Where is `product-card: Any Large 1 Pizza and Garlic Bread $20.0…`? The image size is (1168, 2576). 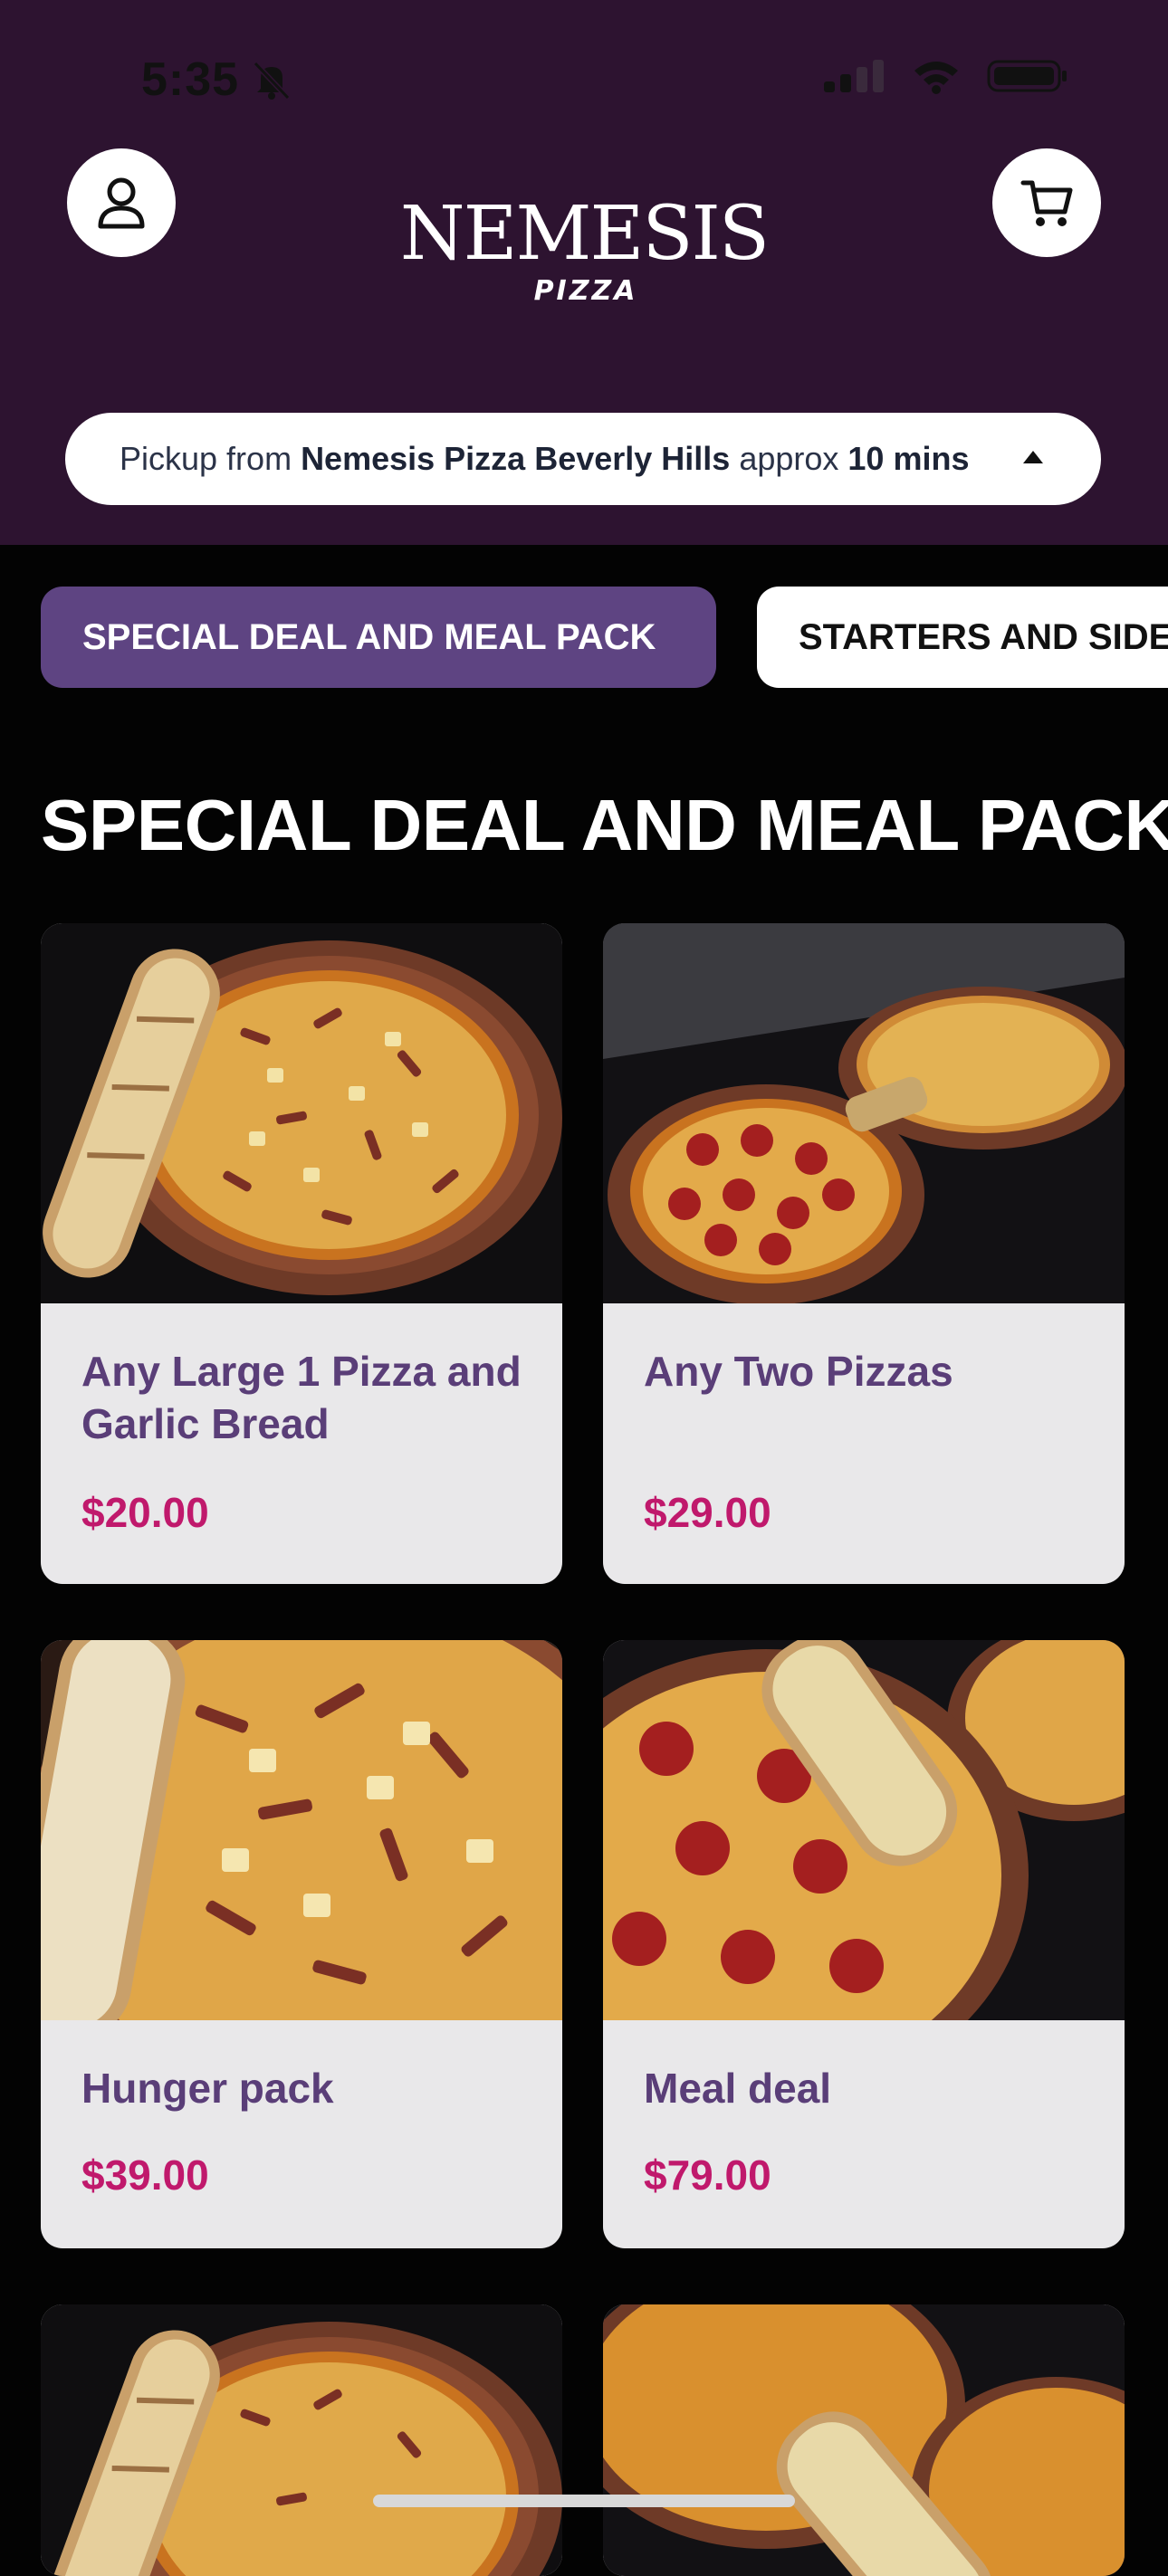
product-card: Any Large 1 Pizza and Garlic Bread $20.0… is located at coordinates (301, 1253).